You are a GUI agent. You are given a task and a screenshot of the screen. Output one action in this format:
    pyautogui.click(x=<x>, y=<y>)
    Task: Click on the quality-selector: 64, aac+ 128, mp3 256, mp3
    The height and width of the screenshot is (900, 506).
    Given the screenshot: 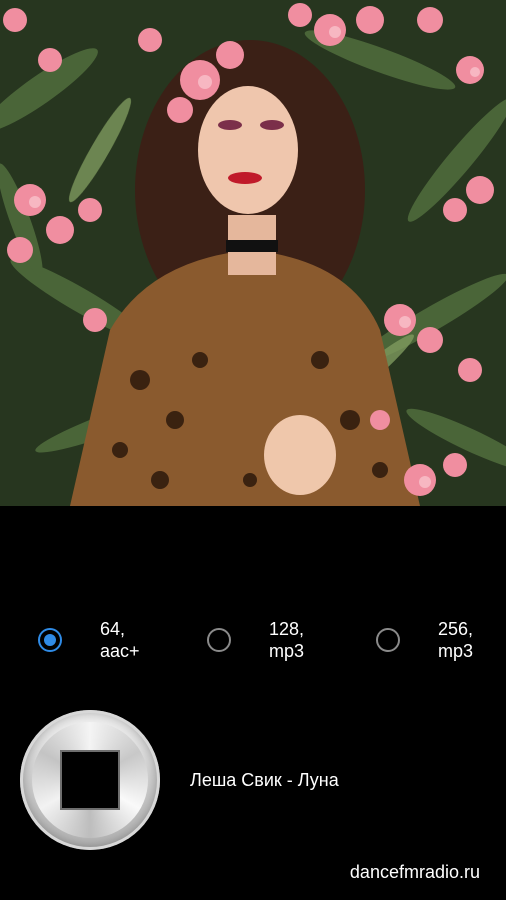 What is the action you would take?
    pyautogui.click(x=253, y=646)
    